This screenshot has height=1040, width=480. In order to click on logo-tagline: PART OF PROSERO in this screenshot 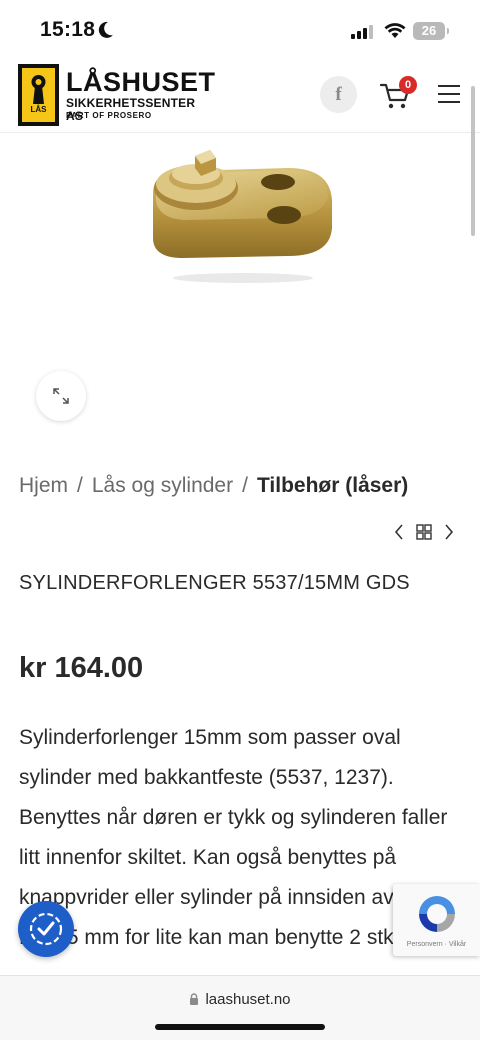, I will do `click(109, 115)`.